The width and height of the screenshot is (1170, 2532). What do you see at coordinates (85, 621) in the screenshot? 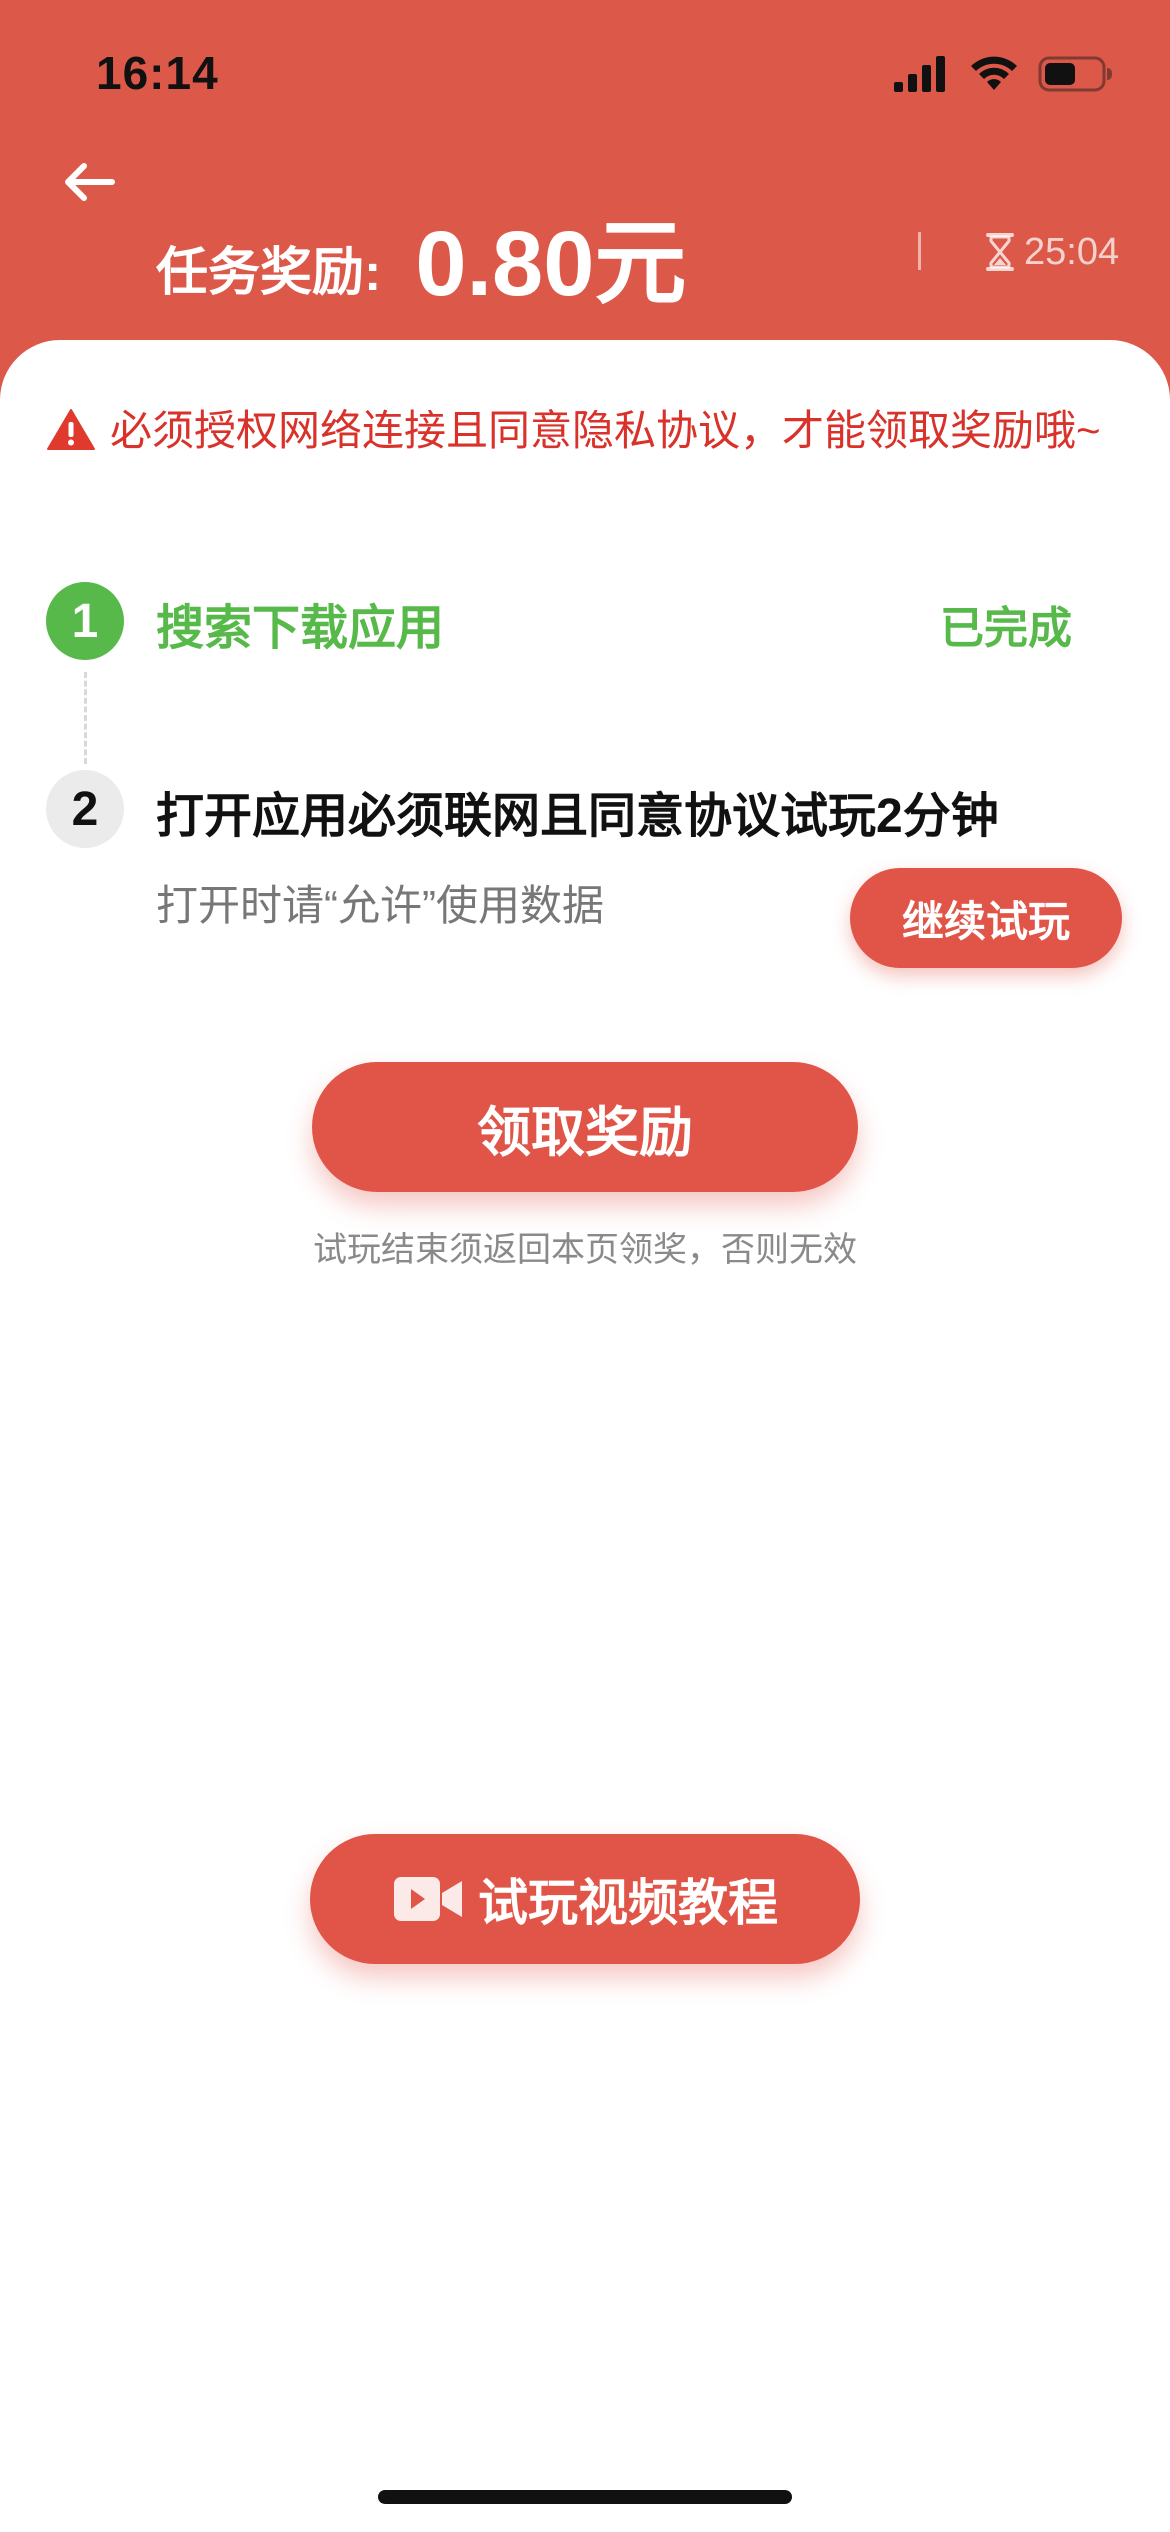
I see `step-1-number: 1` at bounding box center [85, 621].